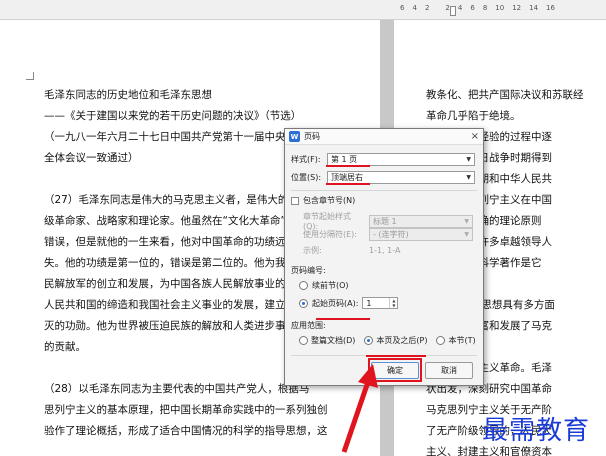 The height and width of the screenshot is (456, 606). Describe the element at coordinates (186, 431) in the screenshot. I see `text-line: 验作了理论概括，形成了适合中国情况的科学的指导思想，这` at that location.